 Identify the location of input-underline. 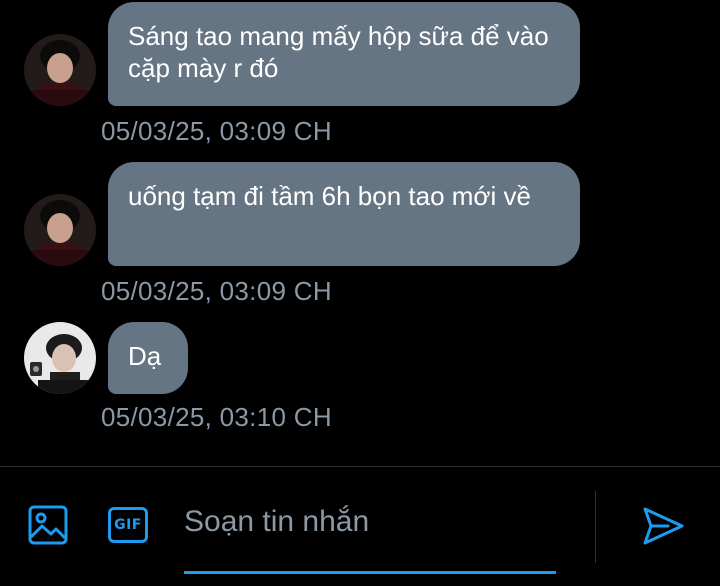
(370, 572).